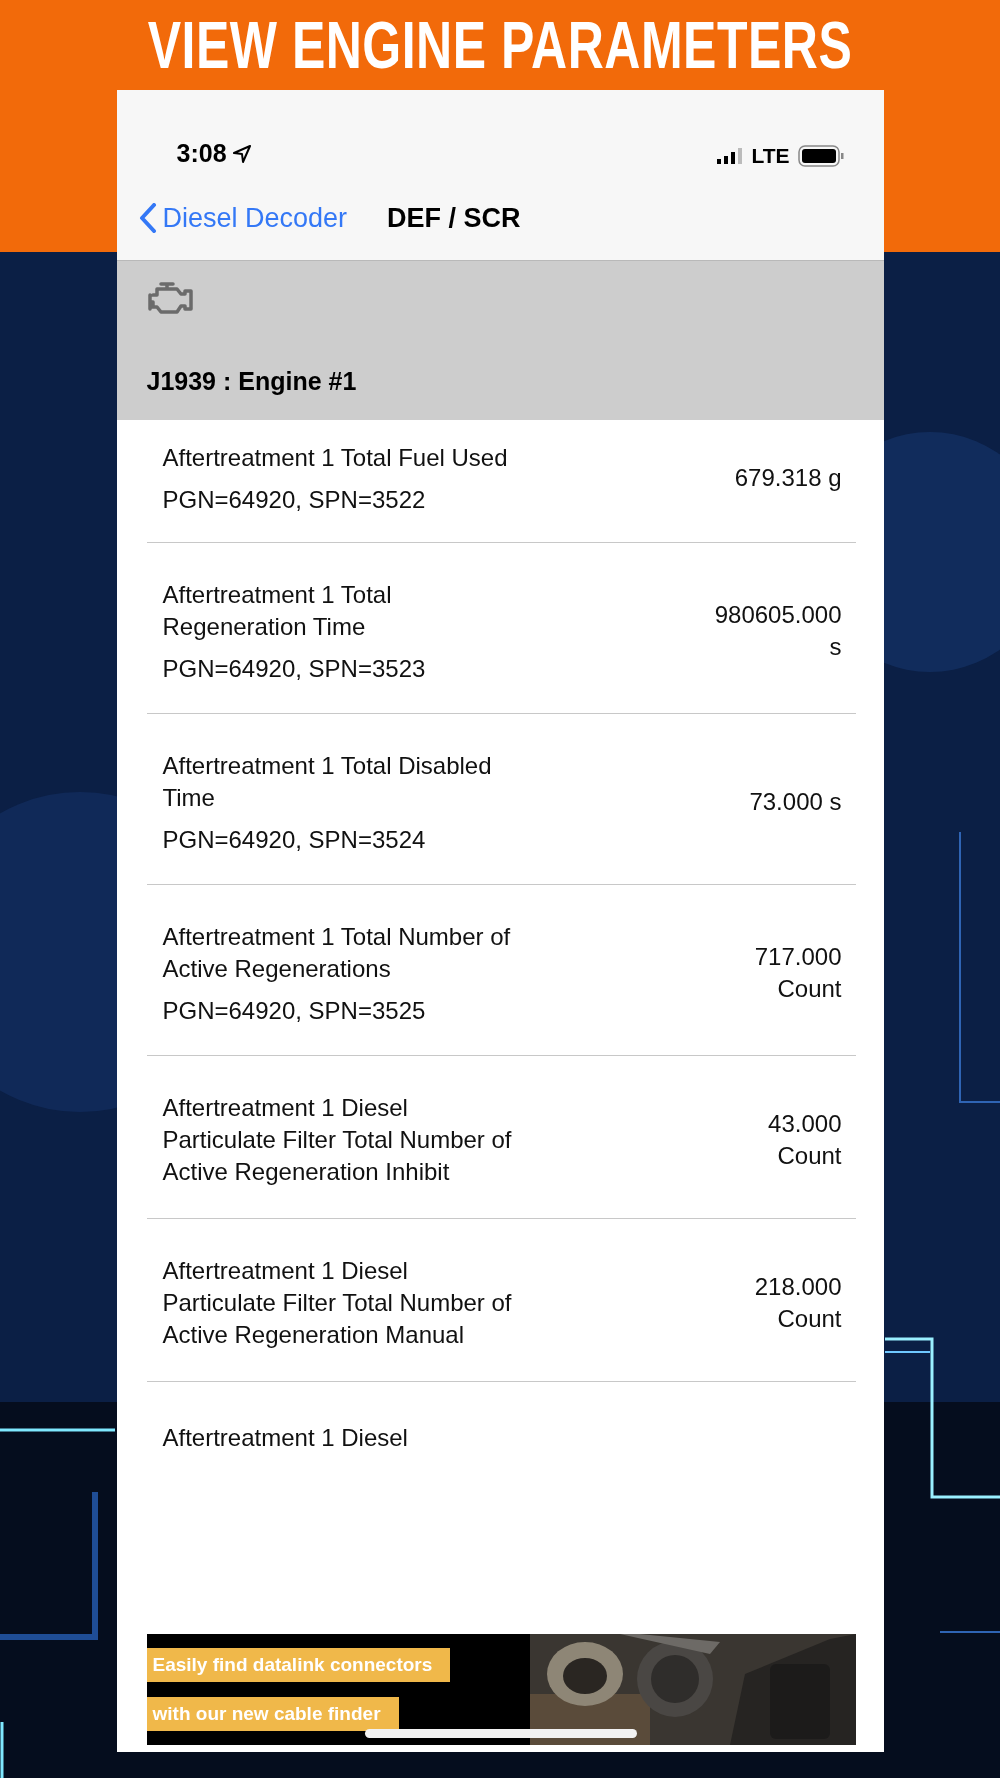  Describe the element at coordinates (500, 45) in the screenshot. I see `page-title: VIEW ENGINE PARAMETERS` at that location.